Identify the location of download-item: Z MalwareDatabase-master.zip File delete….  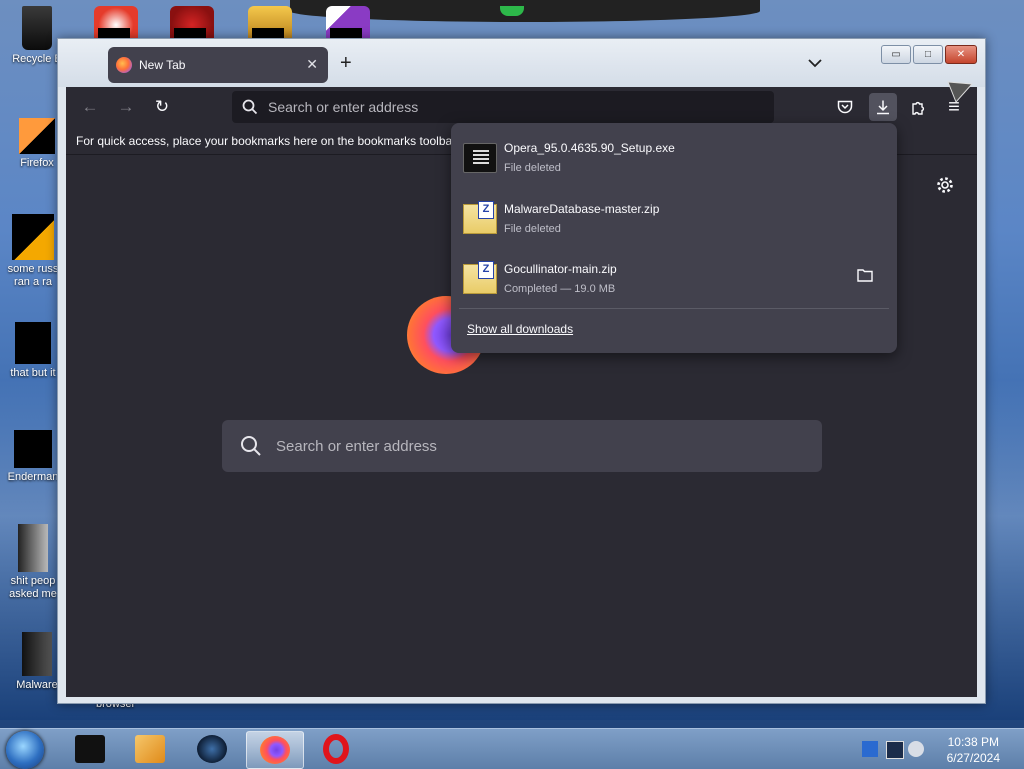
(674, 220).